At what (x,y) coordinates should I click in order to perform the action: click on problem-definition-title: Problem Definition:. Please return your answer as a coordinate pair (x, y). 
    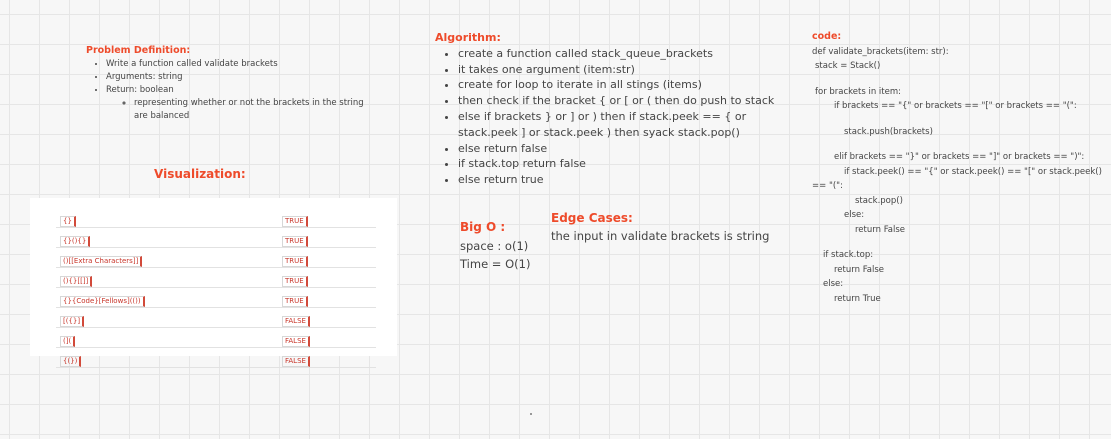
    Looking at the image, I should click on (138, 50).